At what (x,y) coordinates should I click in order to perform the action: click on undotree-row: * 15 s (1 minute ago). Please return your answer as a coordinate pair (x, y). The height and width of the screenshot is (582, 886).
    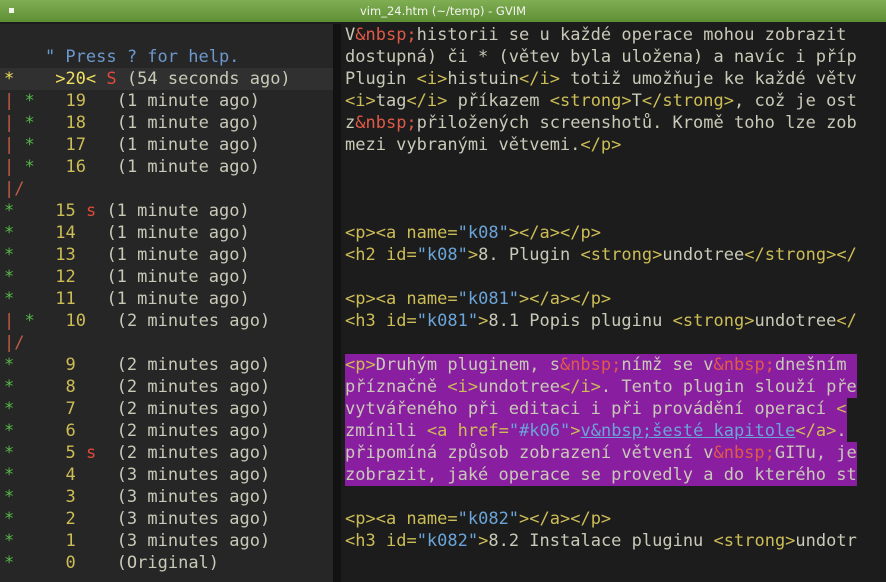
    Looking at the image, I should click on (127, 211).